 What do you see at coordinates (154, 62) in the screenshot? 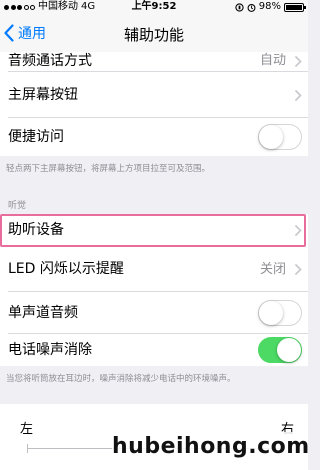
I see `row-audio-call-routing: 音频通话方式 自动` at bounding box center [154, 62].